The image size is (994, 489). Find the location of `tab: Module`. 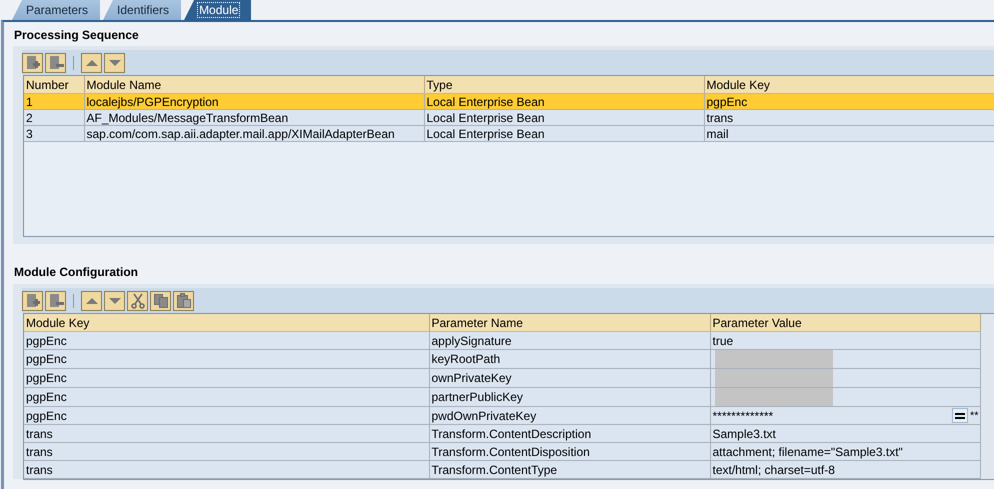

tab: Module is located at coordinates (218, 10).